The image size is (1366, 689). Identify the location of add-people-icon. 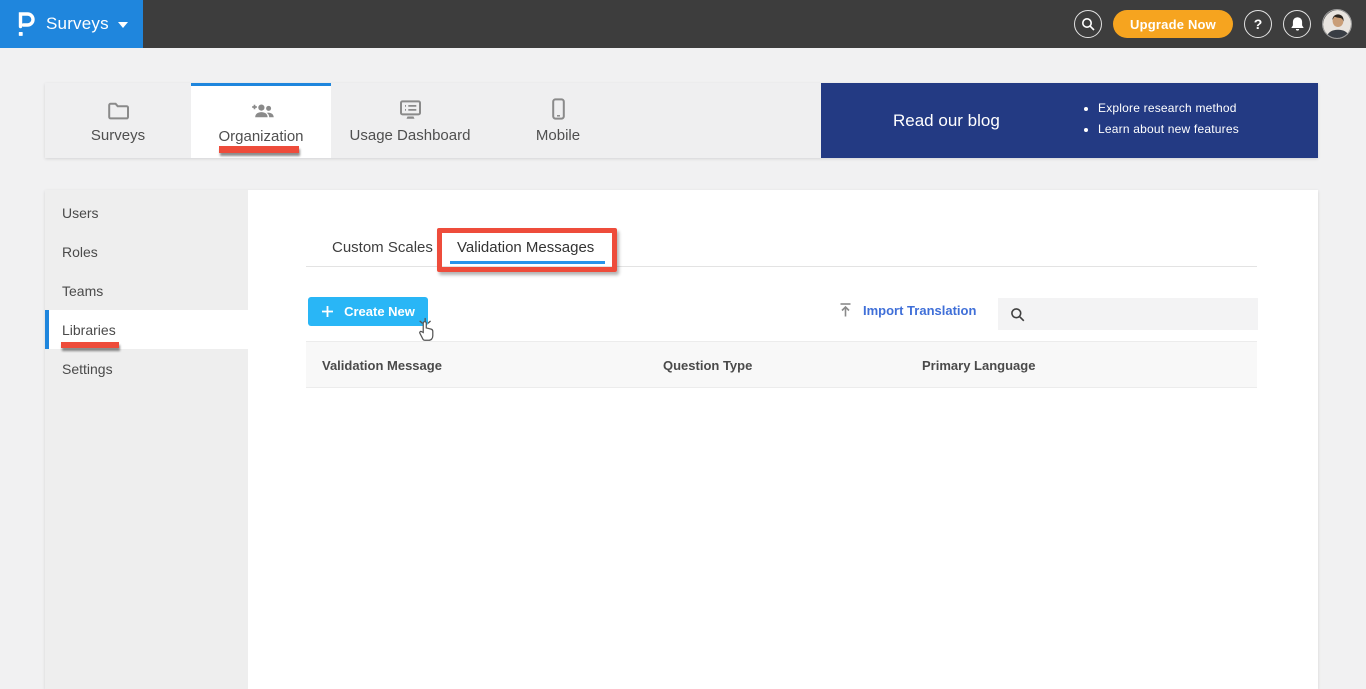
(261, 110).